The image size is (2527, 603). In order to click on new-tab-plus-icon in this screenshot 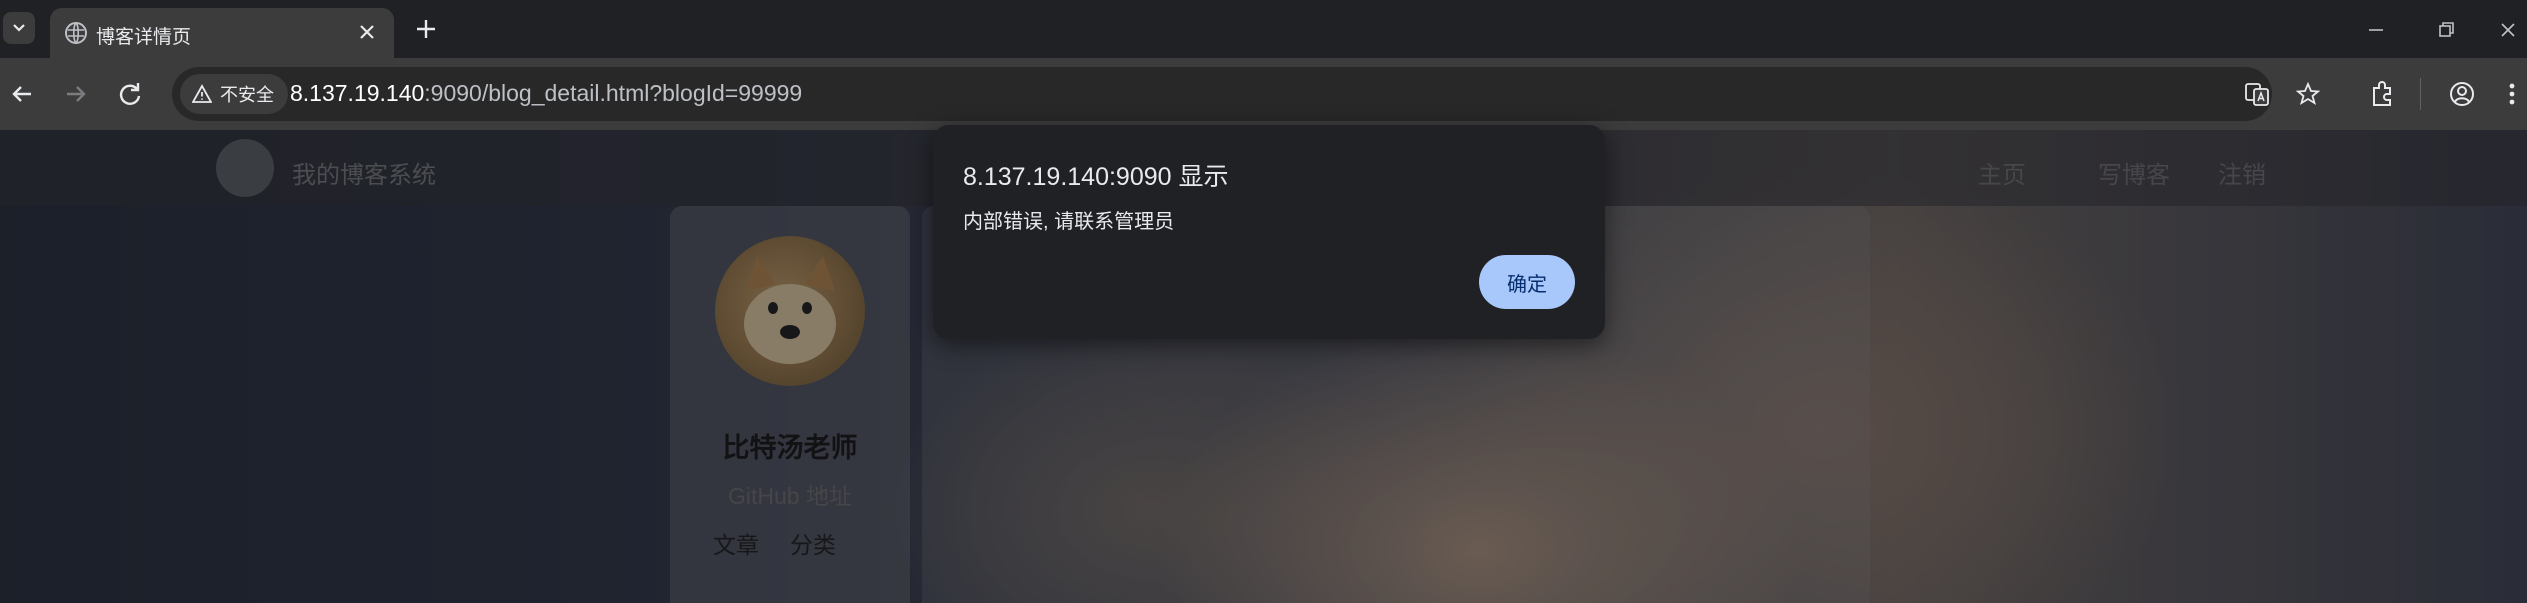, I will do `click(426, 29)`.